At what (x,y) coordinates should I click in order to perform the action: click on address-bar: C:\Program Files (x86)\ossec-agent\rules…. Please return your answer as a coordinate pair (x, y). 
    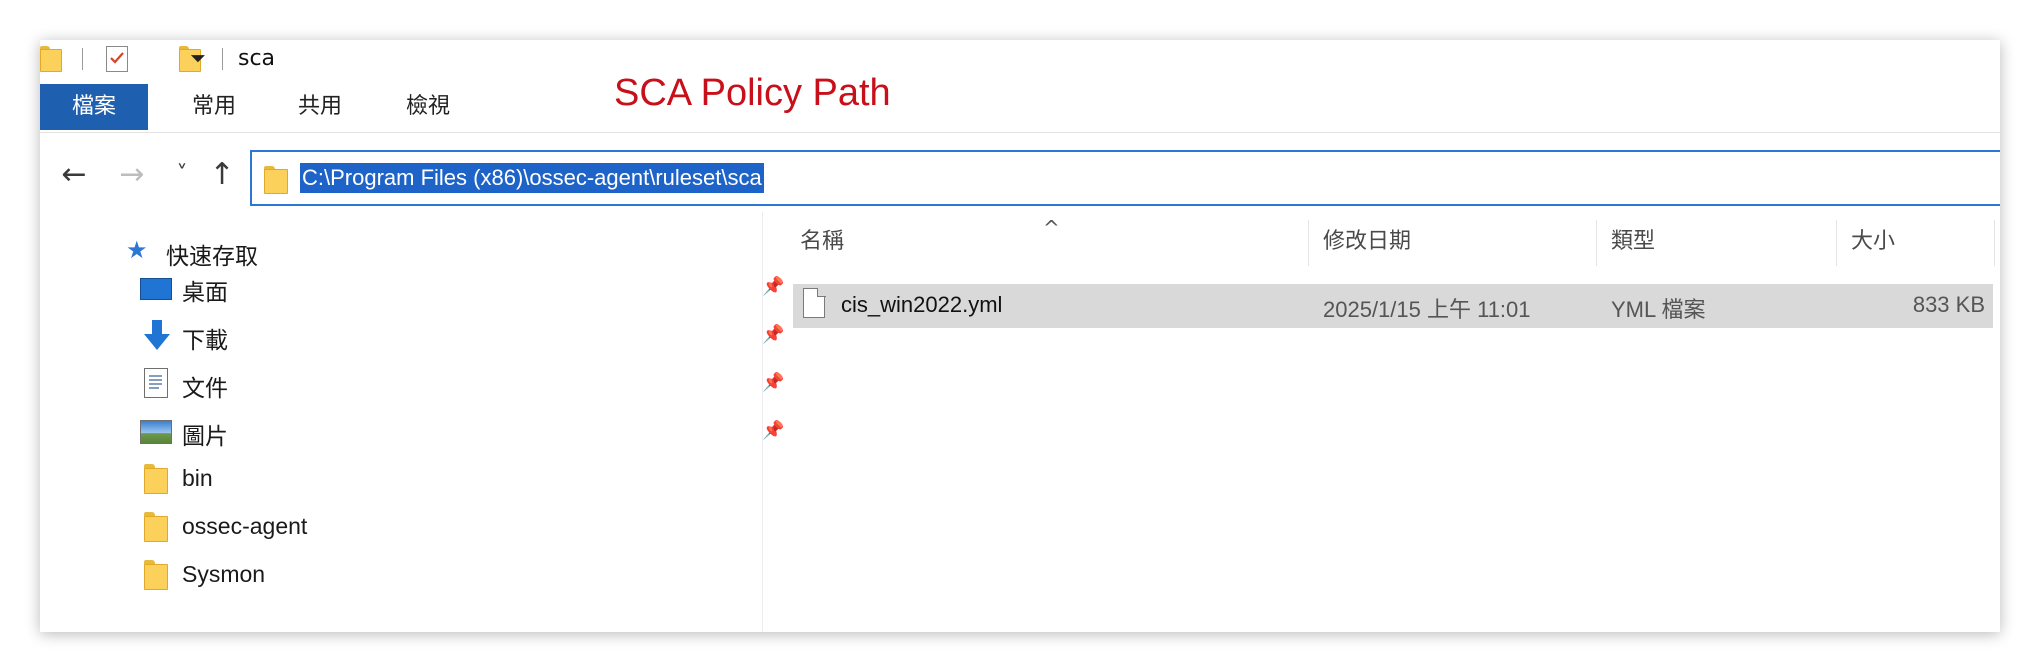
    Looking at the image, I should click on (1125, 178).